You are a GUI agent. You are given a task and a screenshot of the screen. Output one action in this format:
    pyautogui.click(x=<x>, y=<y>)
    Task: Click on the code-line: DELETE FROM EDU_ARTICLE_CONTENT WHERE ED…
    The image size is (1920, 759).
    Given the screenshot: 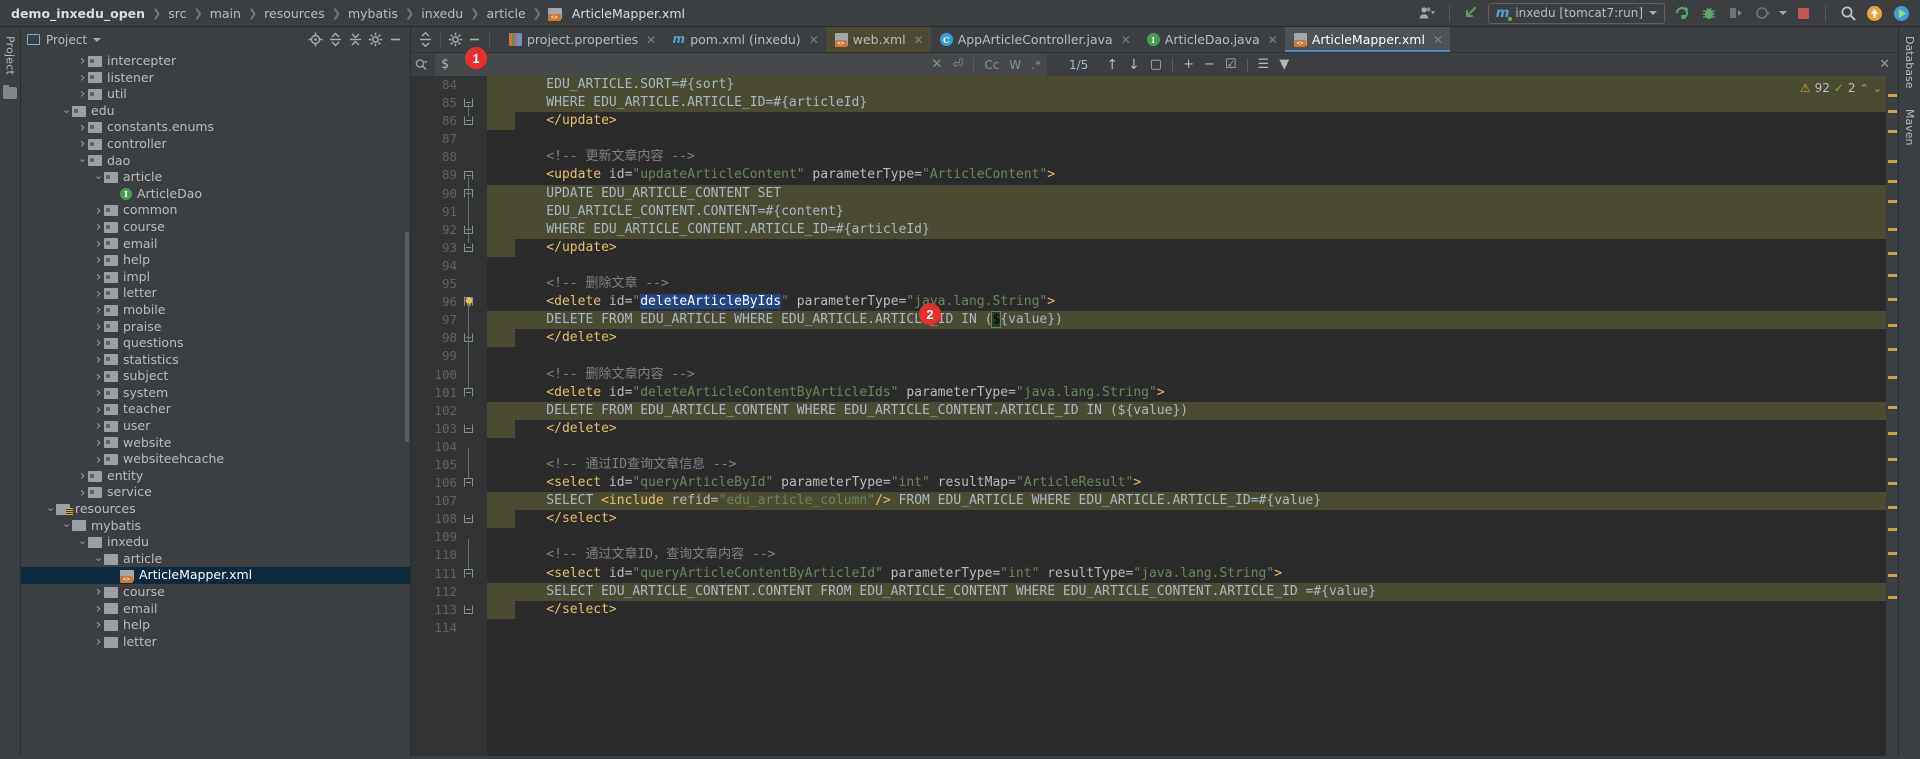 What is the action you would take?
    pyautogui.click(x=1186, y=410)
    